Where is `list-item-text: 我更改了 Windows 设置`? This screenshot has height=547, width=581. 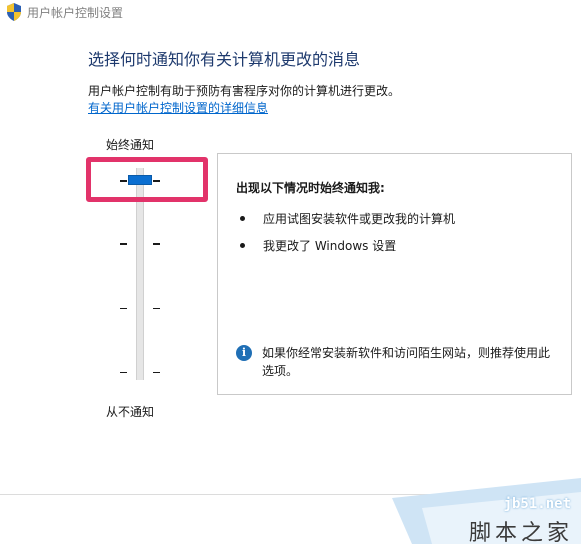
list-item-text: 我更改了 Windows 设置 is located at coordinates (330, 246).